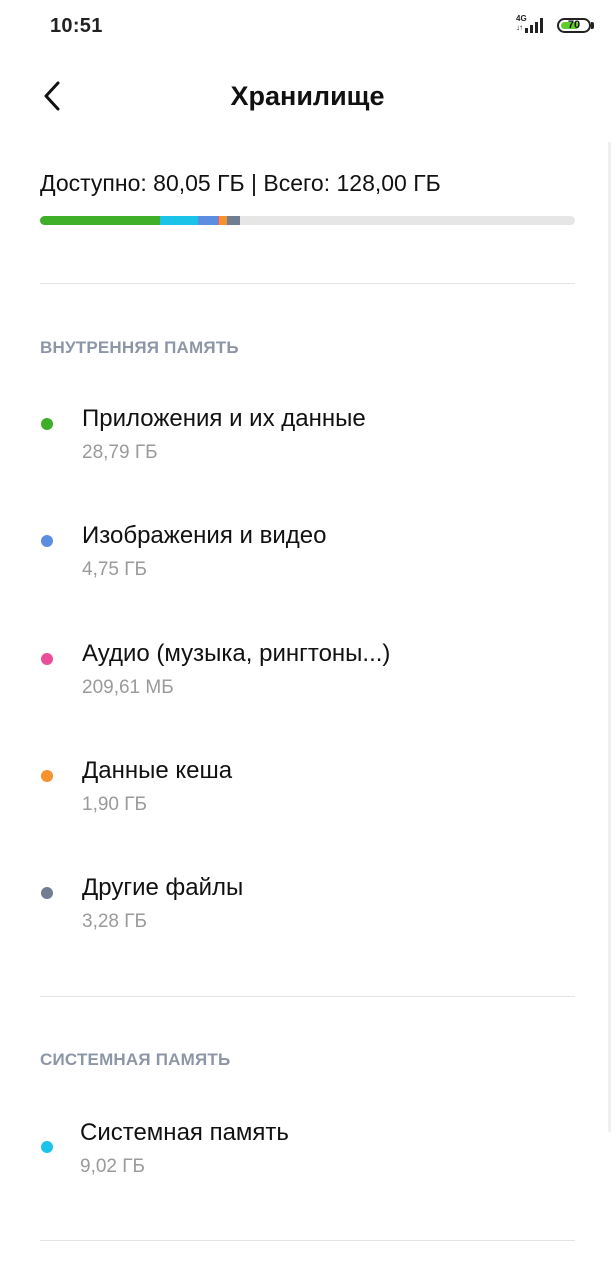 This screenshot has height=1280, width=615. What do you see at coordinates (204, 535) in the screenshot?
I see `category-label: Изображения и видео` at bounding box center [204, 535].